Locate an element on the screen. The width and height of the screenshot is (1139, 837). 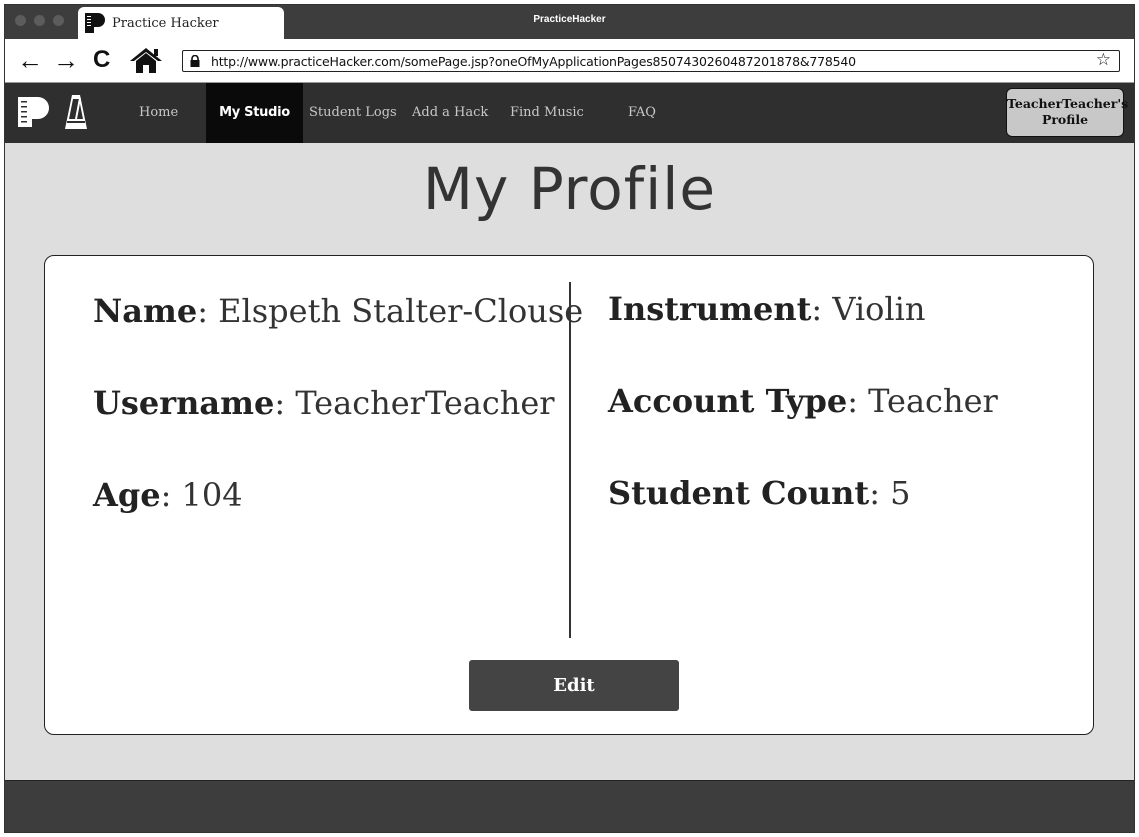
reload-icon: C is located at coordinates (101, 60).